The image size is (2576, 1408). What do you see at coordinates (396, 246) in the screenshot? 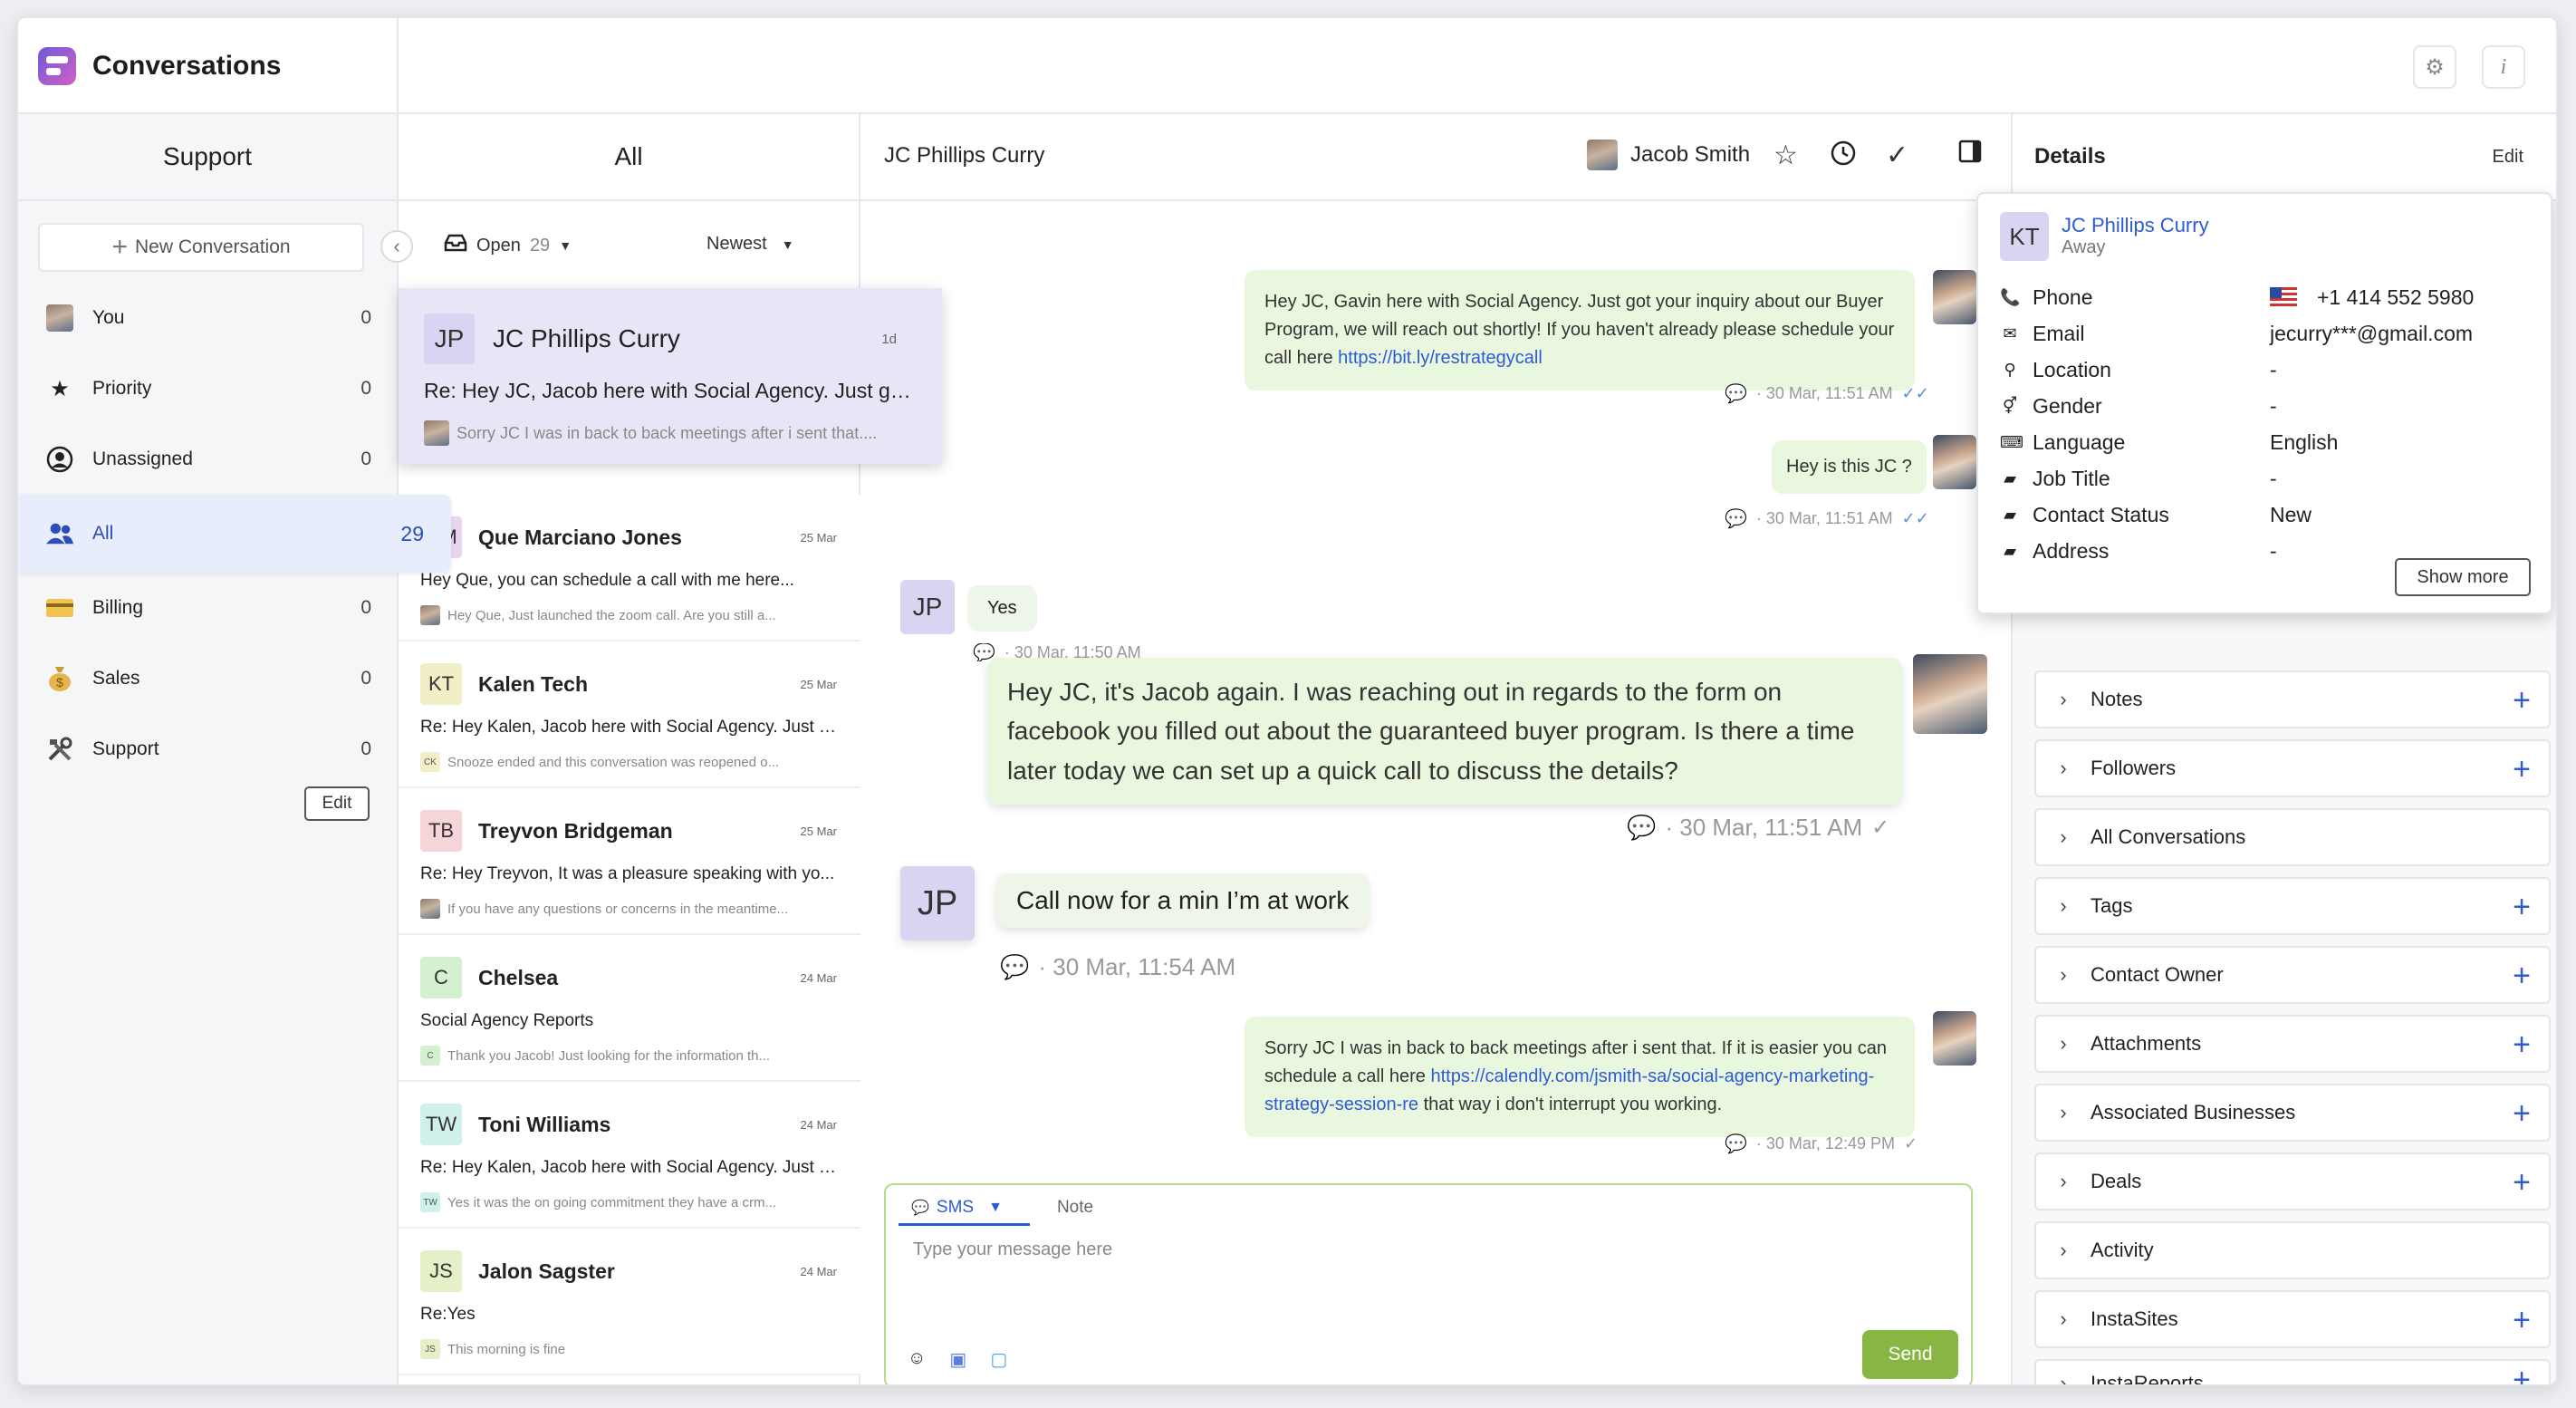
I see `collapse-sidebar-chevron-icon: ‹` at bounding box center [396, 246].